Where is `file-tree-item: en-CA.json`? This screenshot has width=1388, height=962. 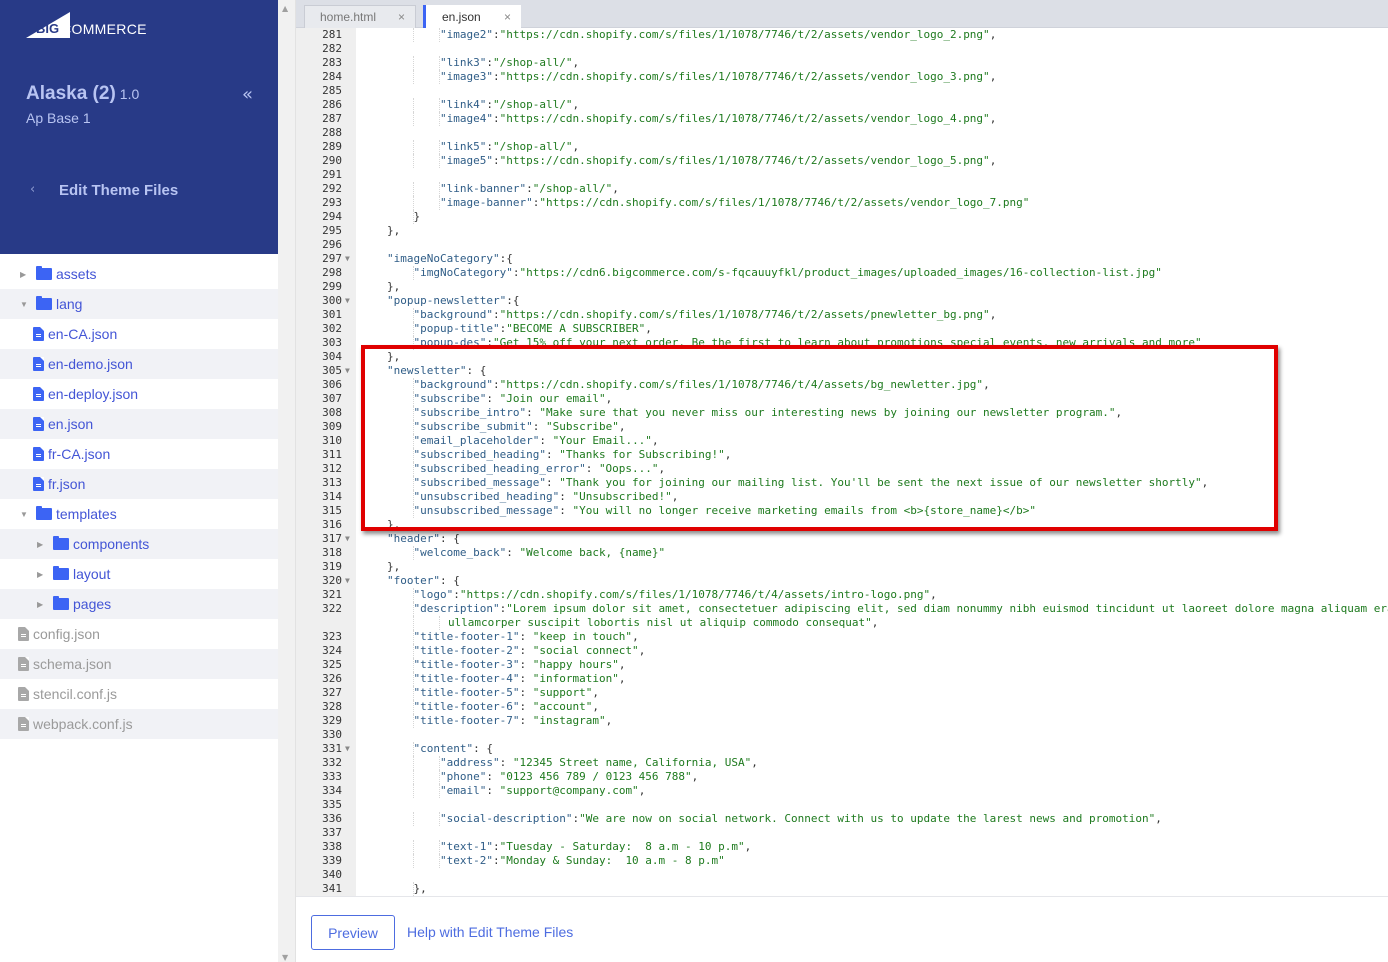
file-tree-item: en-CA.json is located at coordinates (139, 334).